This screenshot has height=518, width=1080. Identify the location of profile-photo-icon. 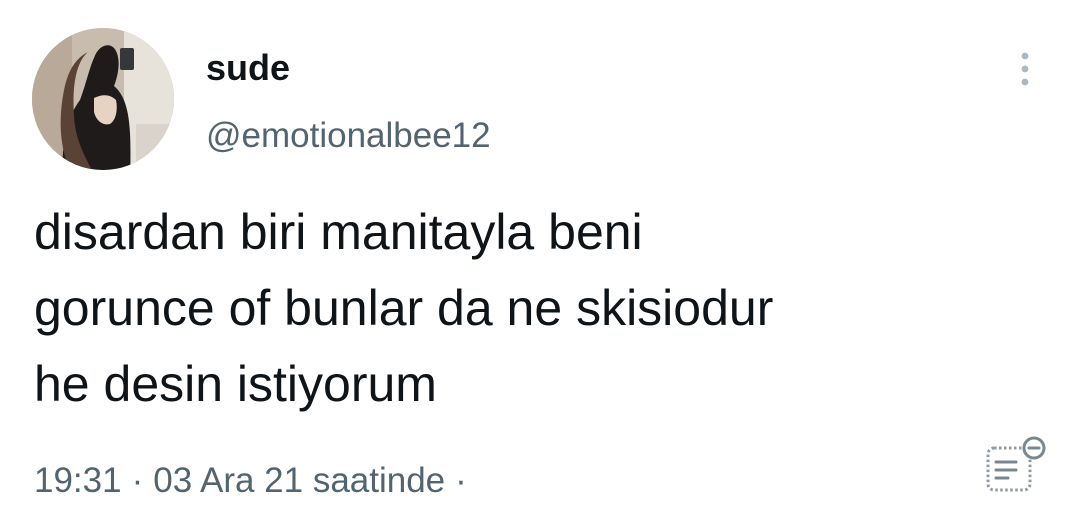
(103, 99).